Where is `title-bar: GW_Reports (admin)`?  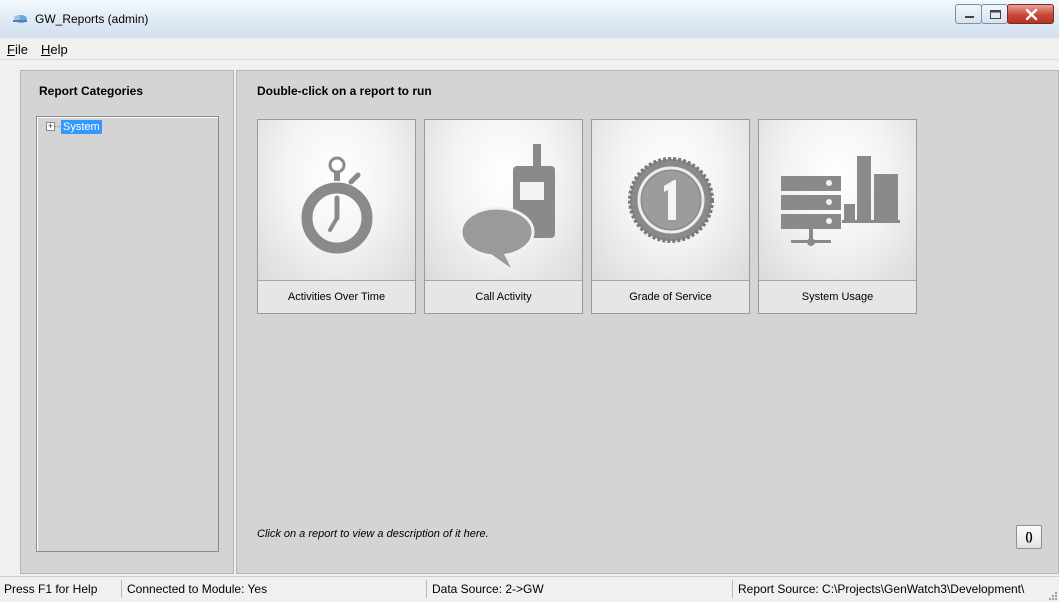
title-bar: GW_Reports (admin) is located at coordinates (529, 19).